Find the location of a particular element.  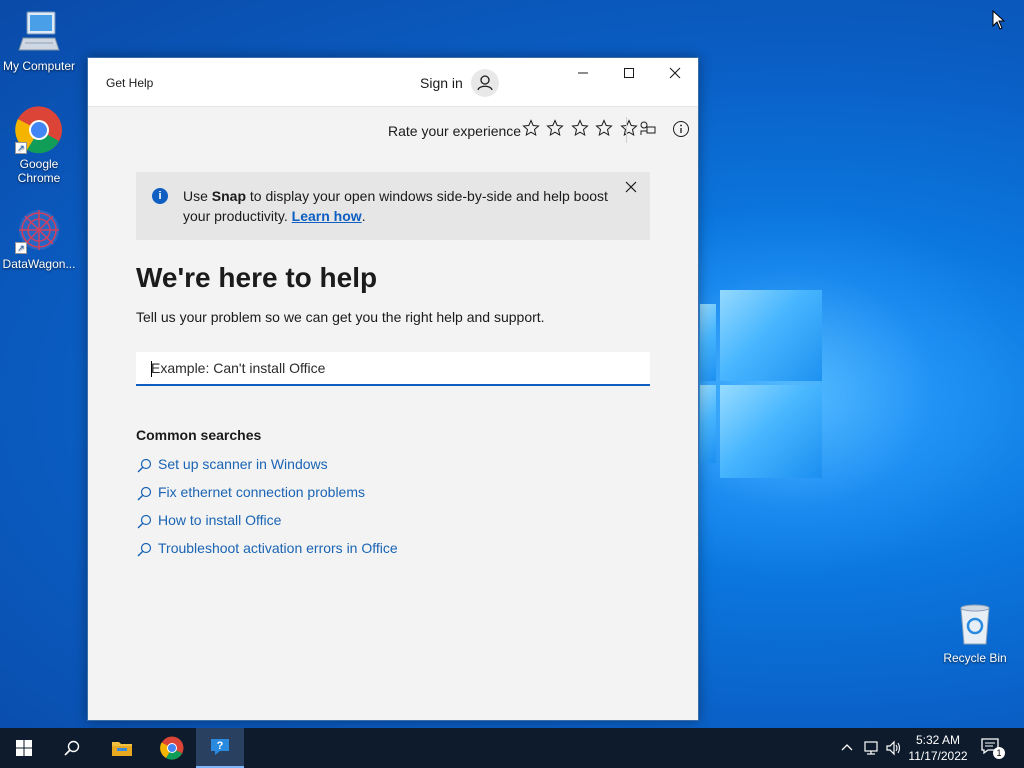

notification-count-badge: 1 is located at coordinates (999, 753).